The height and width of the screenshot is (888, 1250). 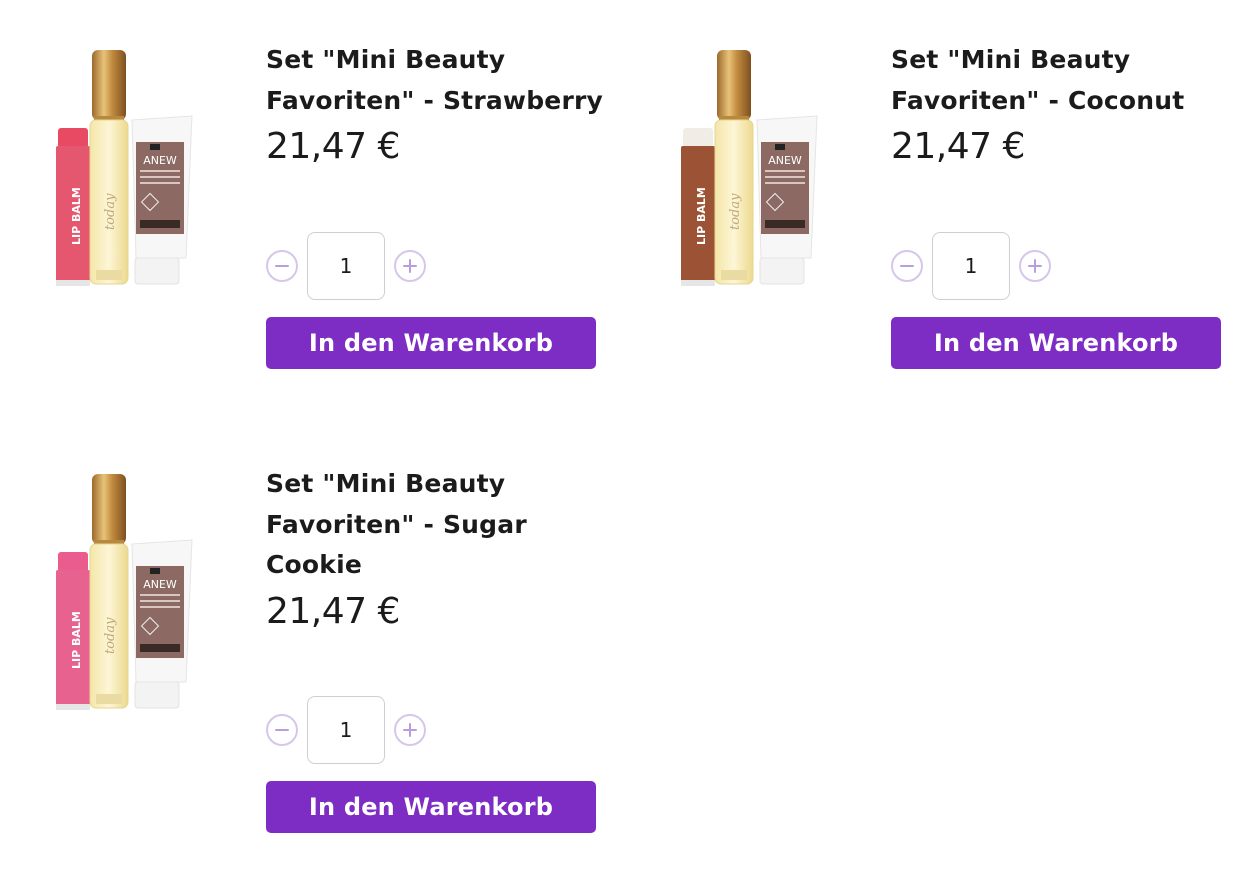 What do you see at coordinates (1070, 80) in the screenshot?
I see `product-title: Set "Mini Beauty Favoriten" - Coconut` at bounding box center [1070, 80].